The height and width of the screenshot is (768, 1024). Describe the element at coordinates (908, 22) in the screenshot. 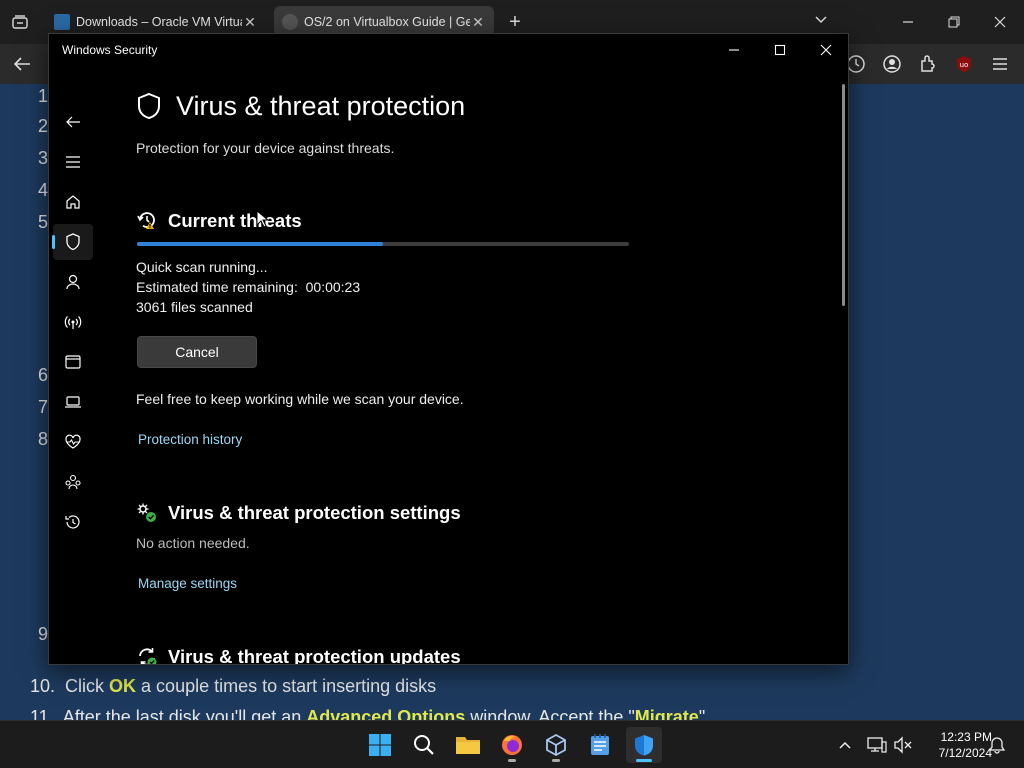

I see `browser-minimize-button` at that location.